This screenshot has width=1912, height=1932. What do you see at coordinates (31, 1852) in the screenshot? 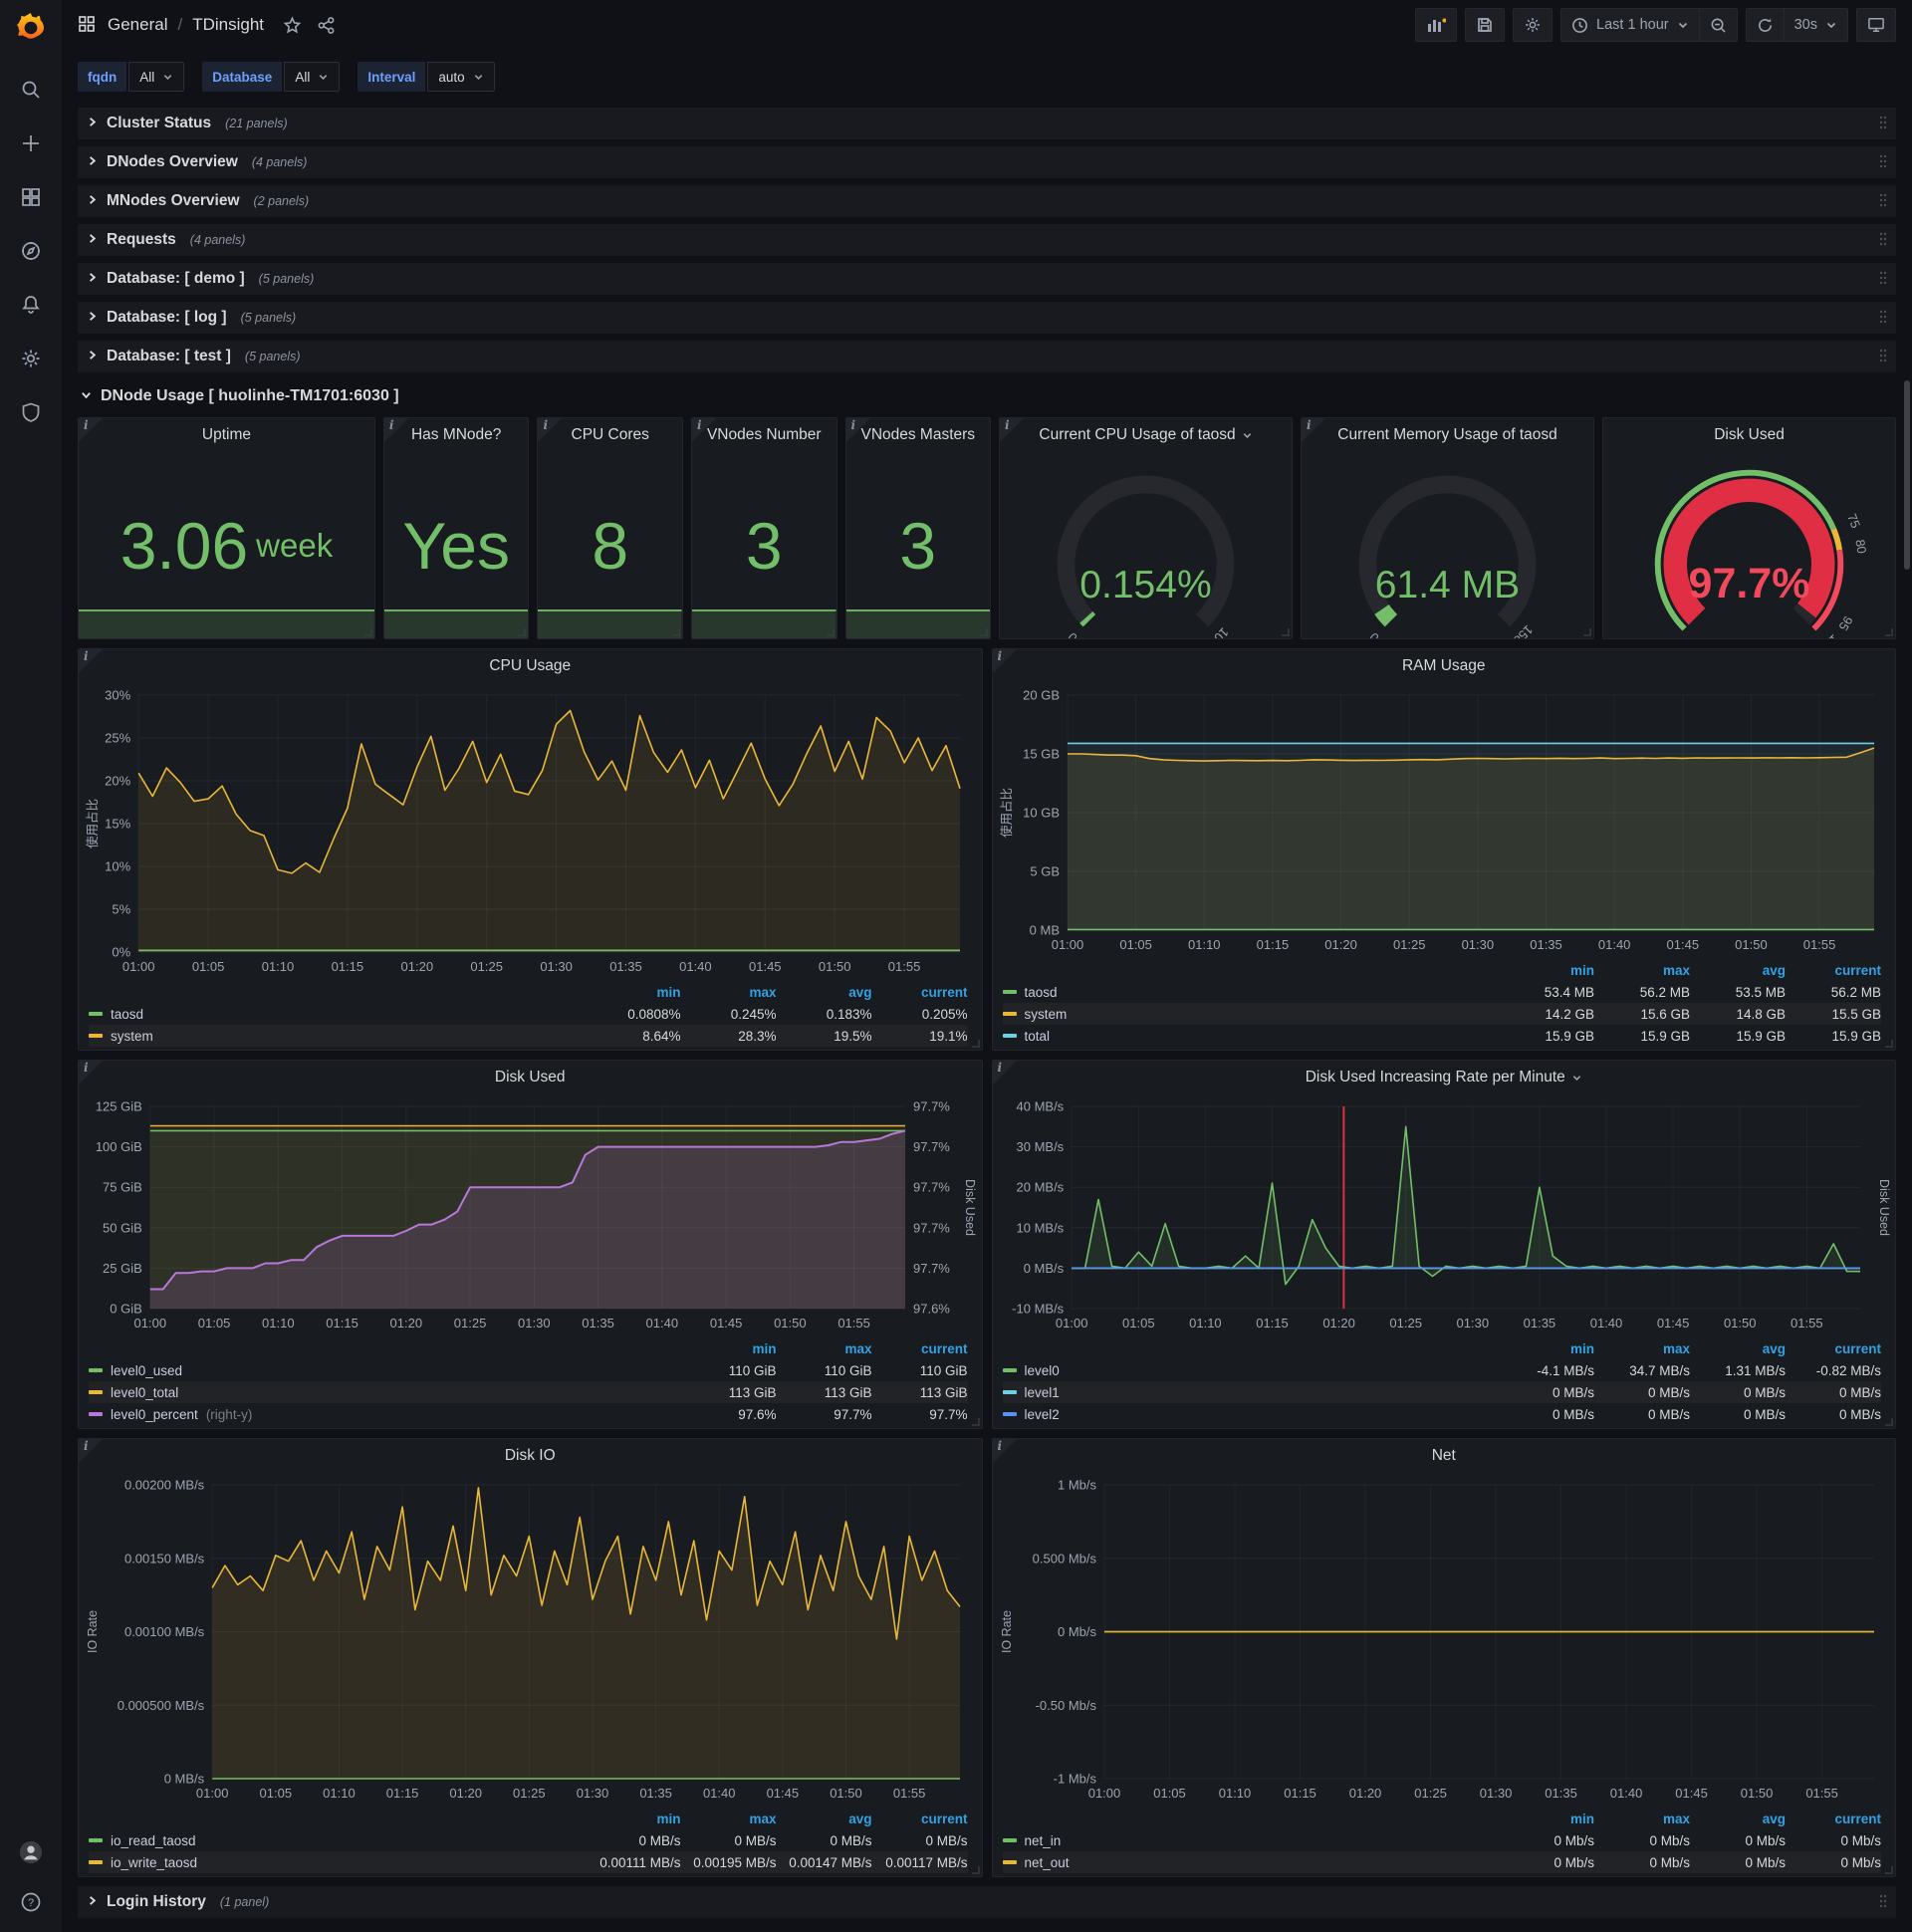
I see `user-avatar` at bounding box center [31, 1852].